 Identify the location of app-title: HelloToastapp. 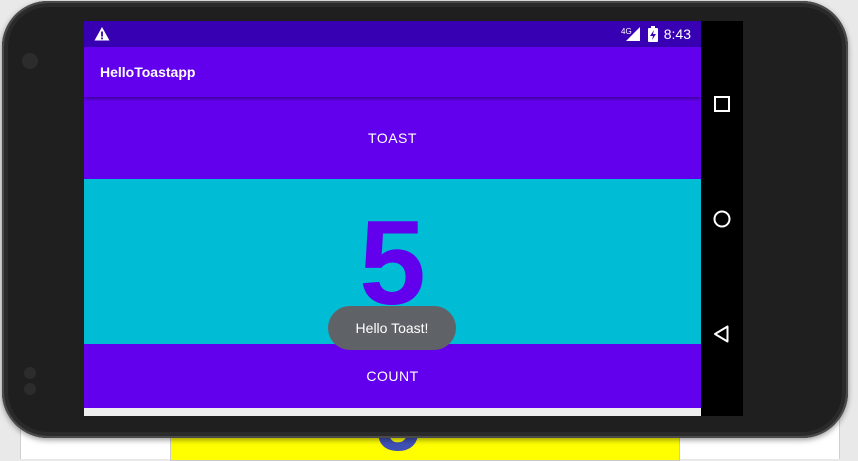
(148, 72).